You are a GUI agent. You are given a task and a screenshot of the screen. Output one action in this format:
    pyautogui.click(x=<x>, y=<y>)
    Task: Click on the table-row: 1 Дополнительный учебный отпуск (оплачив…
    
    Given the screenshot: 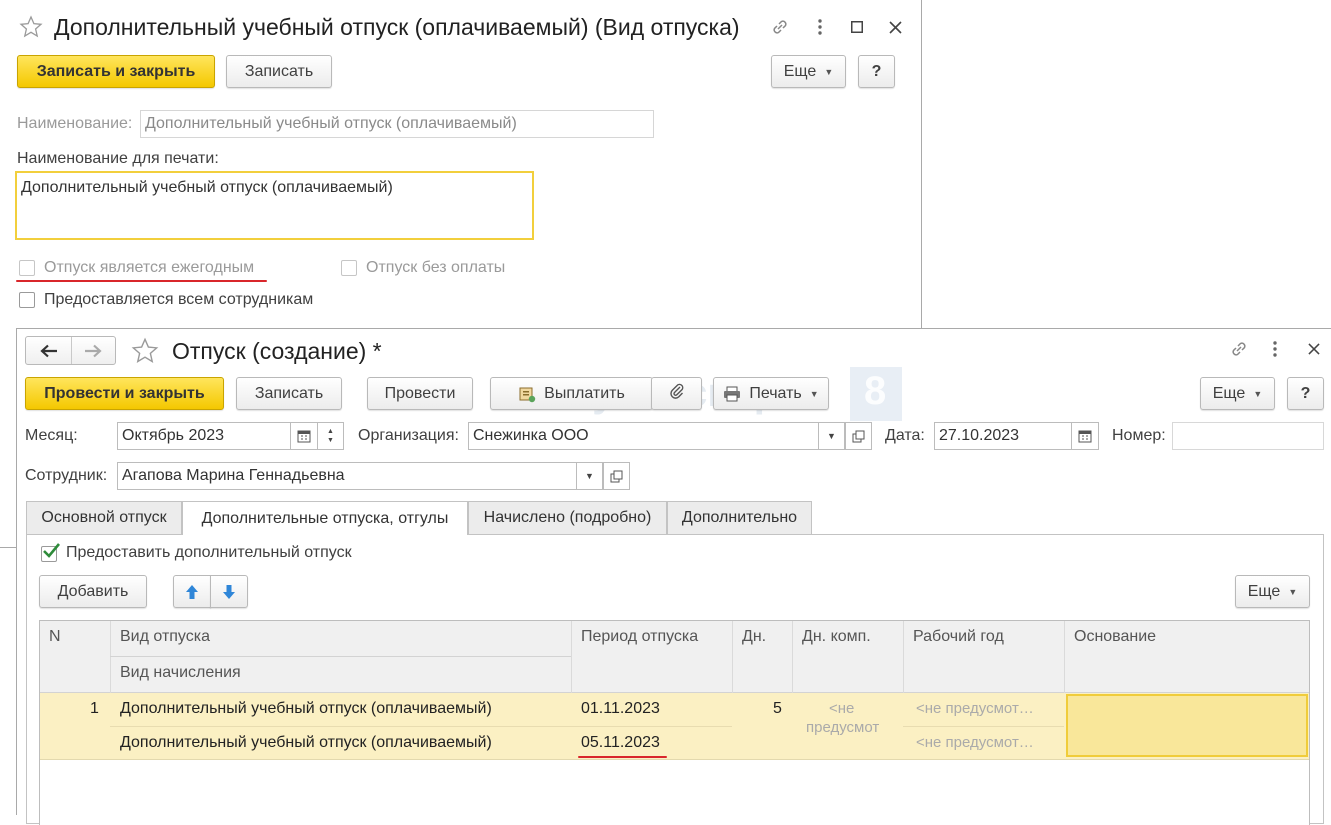 What is the action you would take?
    pyautogui.click(x=674, y=726)
    